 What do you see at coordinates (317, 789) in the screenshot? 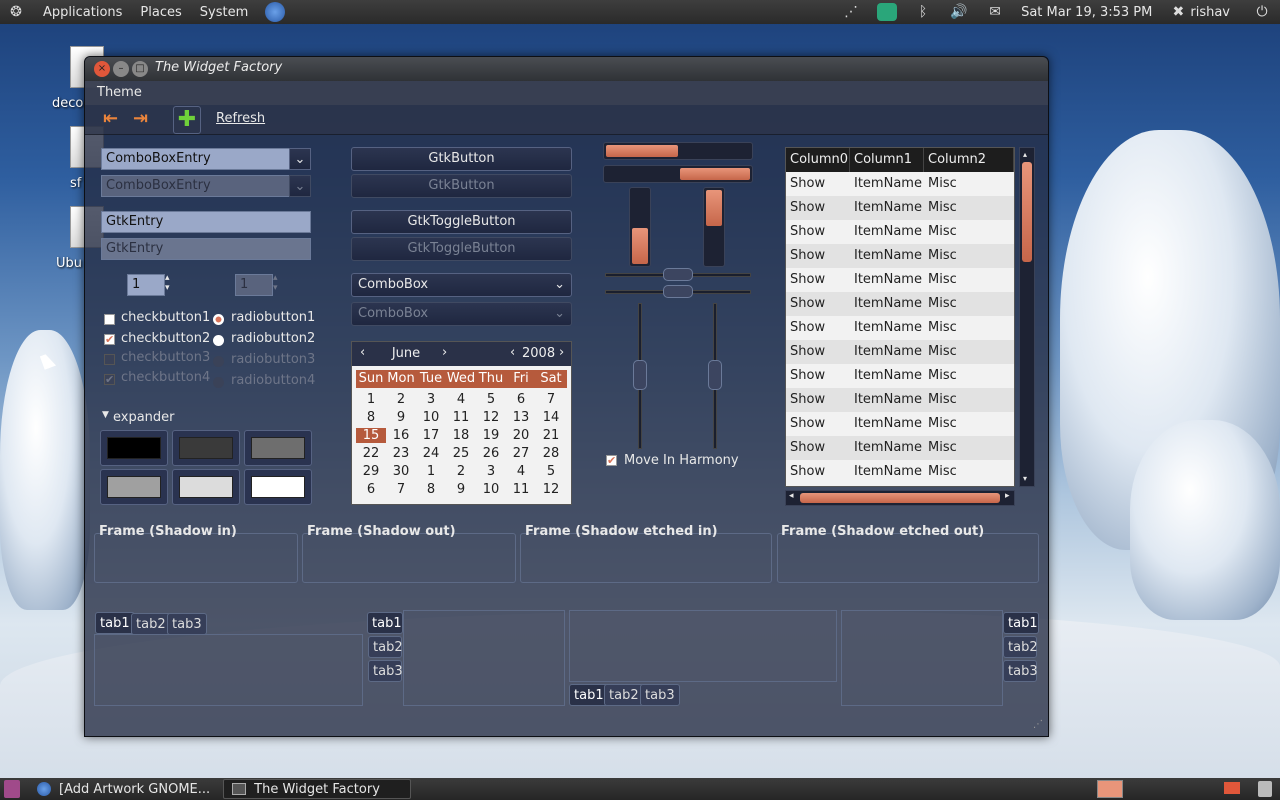
I see `taskbar-item-active: The Widget Factory` at bounding box center [317, 789].